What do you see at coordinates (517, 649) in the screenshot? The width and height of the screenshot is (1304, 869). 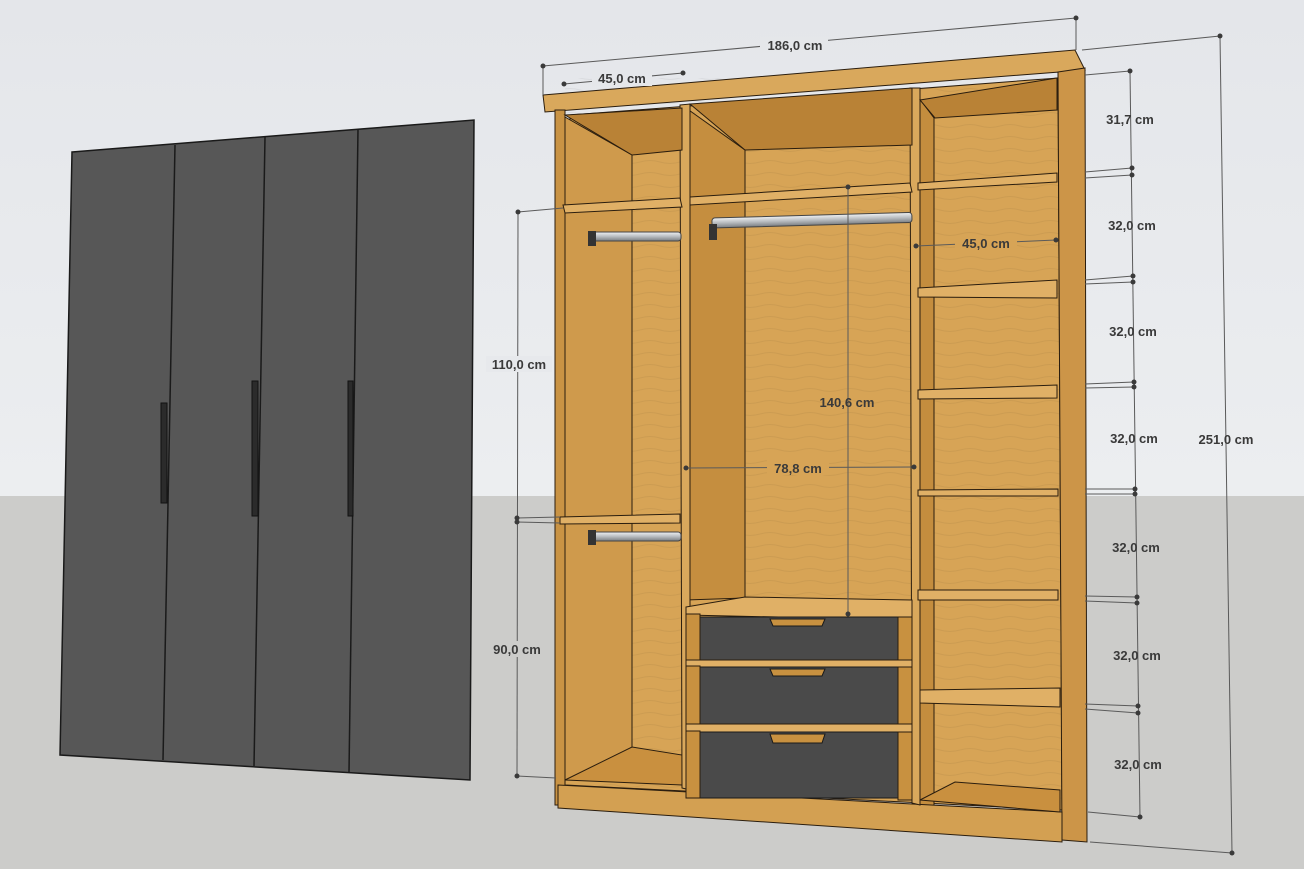 I see `left-lower-hanging-label: 90,0 cm` at bounding box center [517, 649].